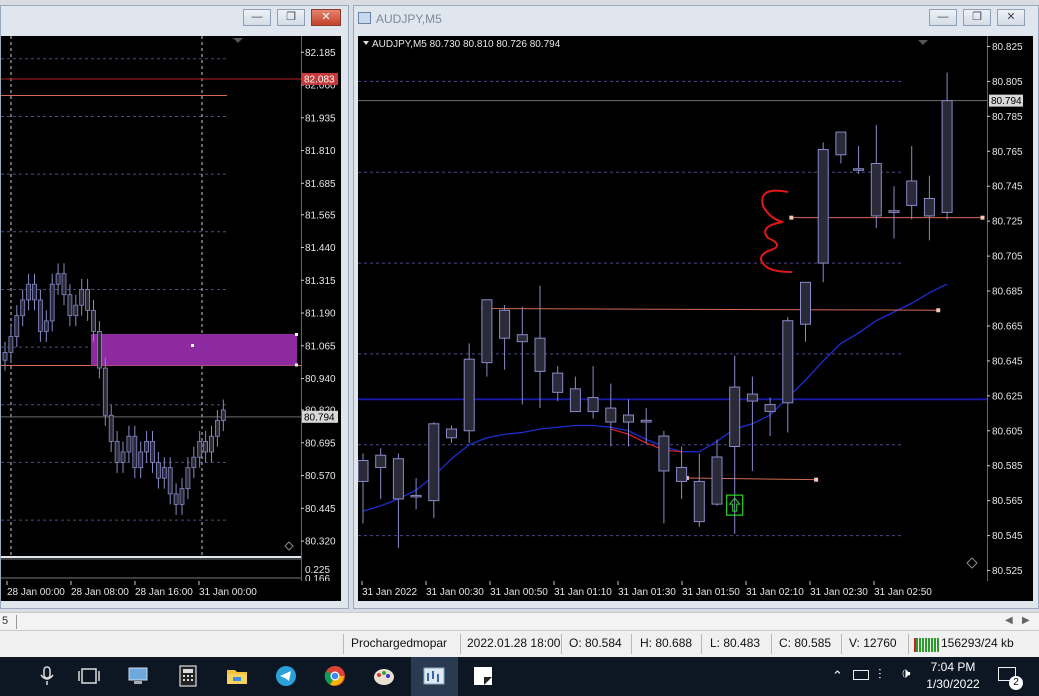 The height and width of the screenshot is (696, 1039). What do you see at coordinates (320, 346) in the screenshot?
I see `price-label: 81.065` at bounding box center [320, 346].